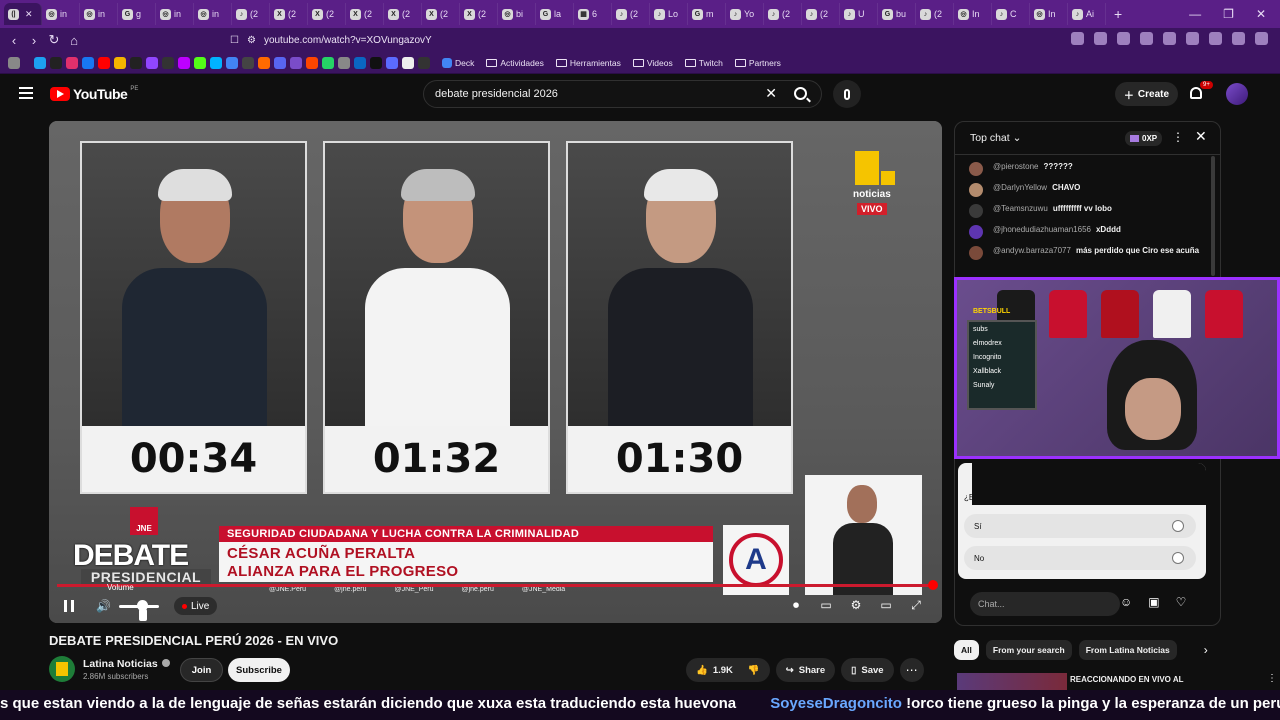 Image resolution: width=1280 pixels, height=720 pixels. Describe the element at coordinates (34, 40) in the screenshot. I see `forward-icon: ›` at that location.